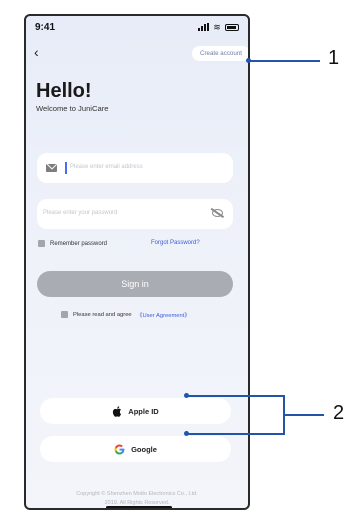 This screenshot has width=351, height=514. I want to click on forgot-password-link: Forgot Password?, so click(175, 243).